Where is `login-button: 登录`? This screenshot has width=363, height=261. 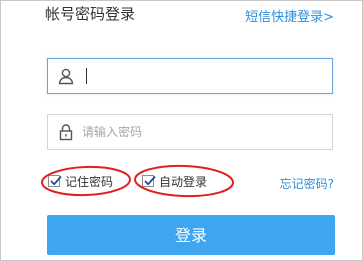
login-button: 登录 is located at coordinates (191, 235).